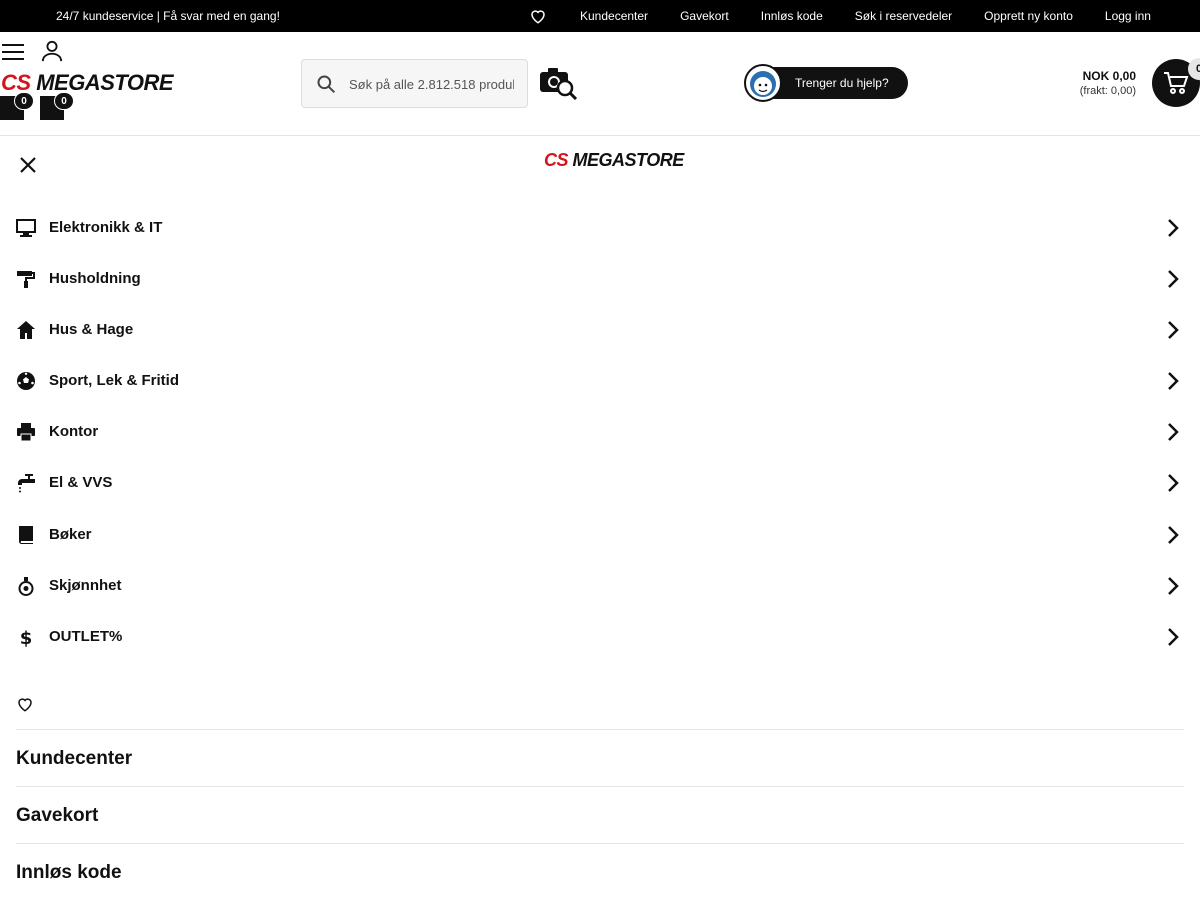  What do you see at coordinates (600, 636) in the screenshot?
I see `category-item-outlet: $ OUTLET%` at bounding box center [600, 636].